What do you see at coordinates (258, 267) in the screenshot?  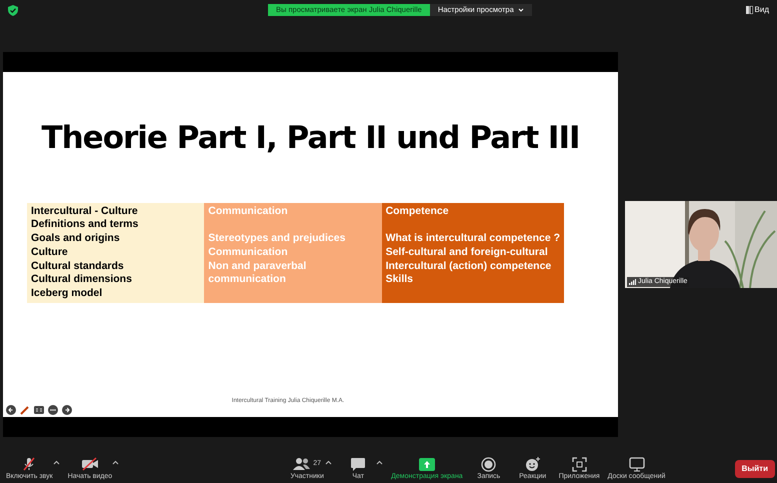 I see `topic-text: Non and paraverbal` at bounding box center [258, 267].